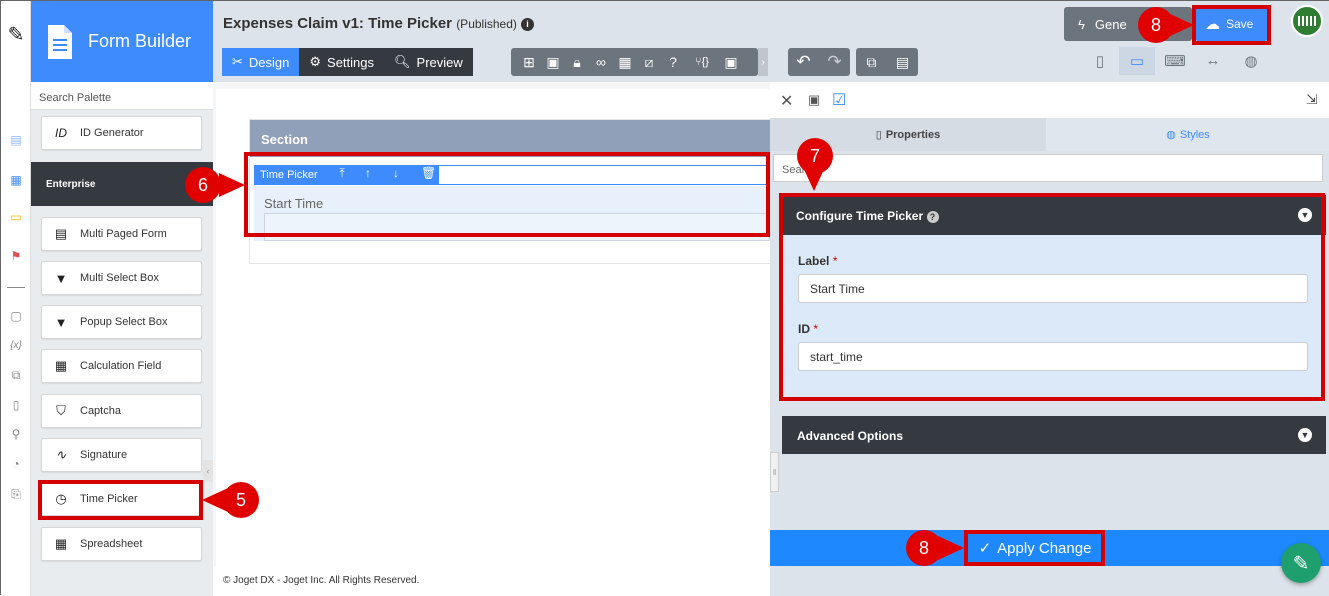  Describe the element at coordinates (1110, 24) in the screenshot. I see `generate-label: Gene` at that location.